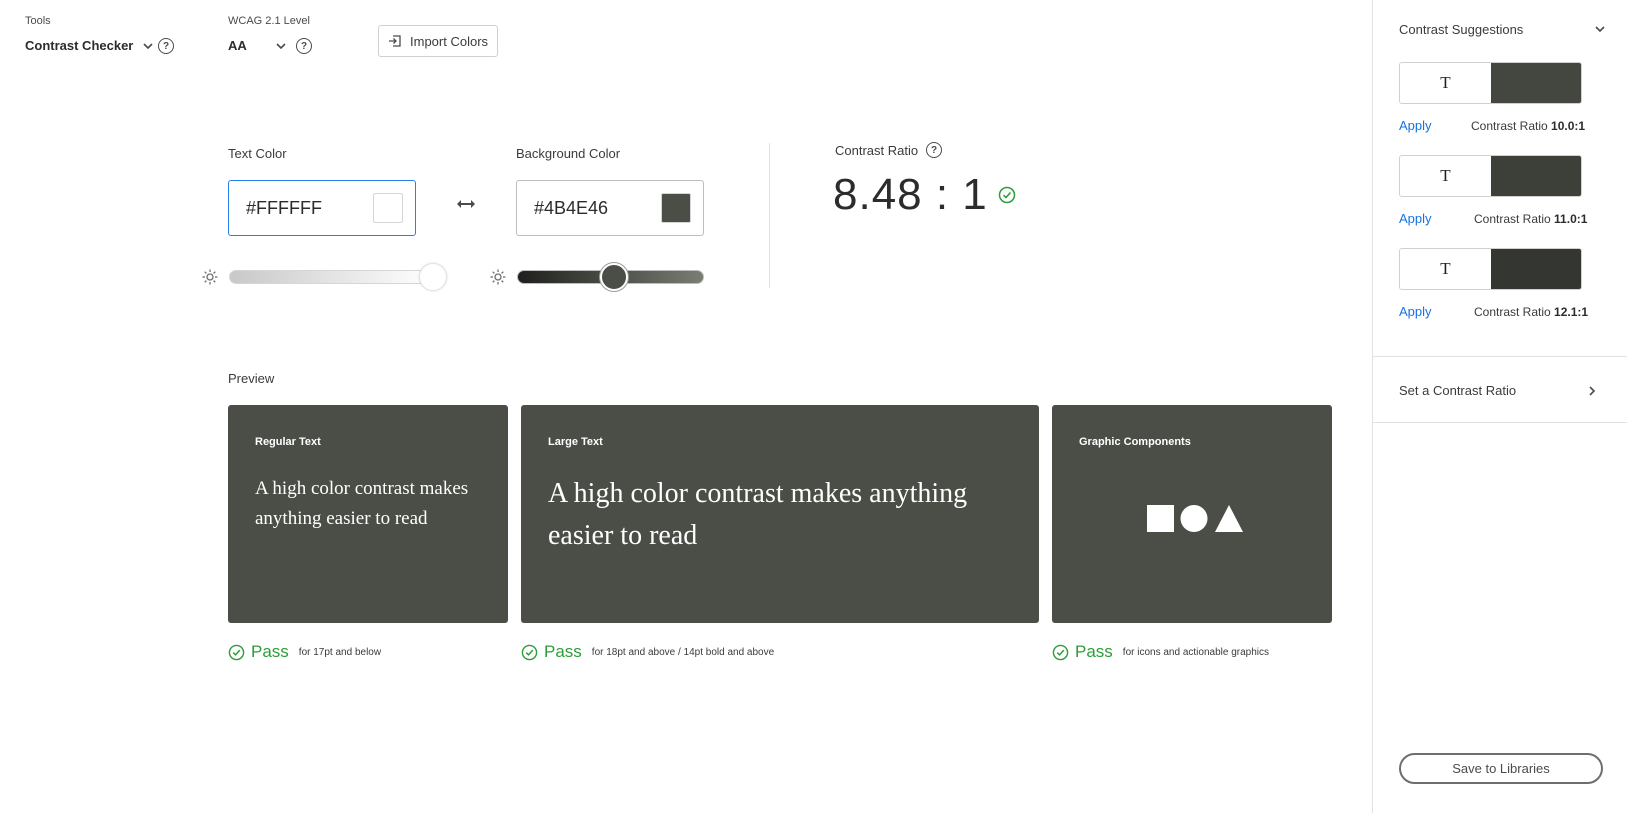 Image resolution: width=1627 pixels, height=813 pixels. I want to click on preview-label: Preview, so click(251, 378).